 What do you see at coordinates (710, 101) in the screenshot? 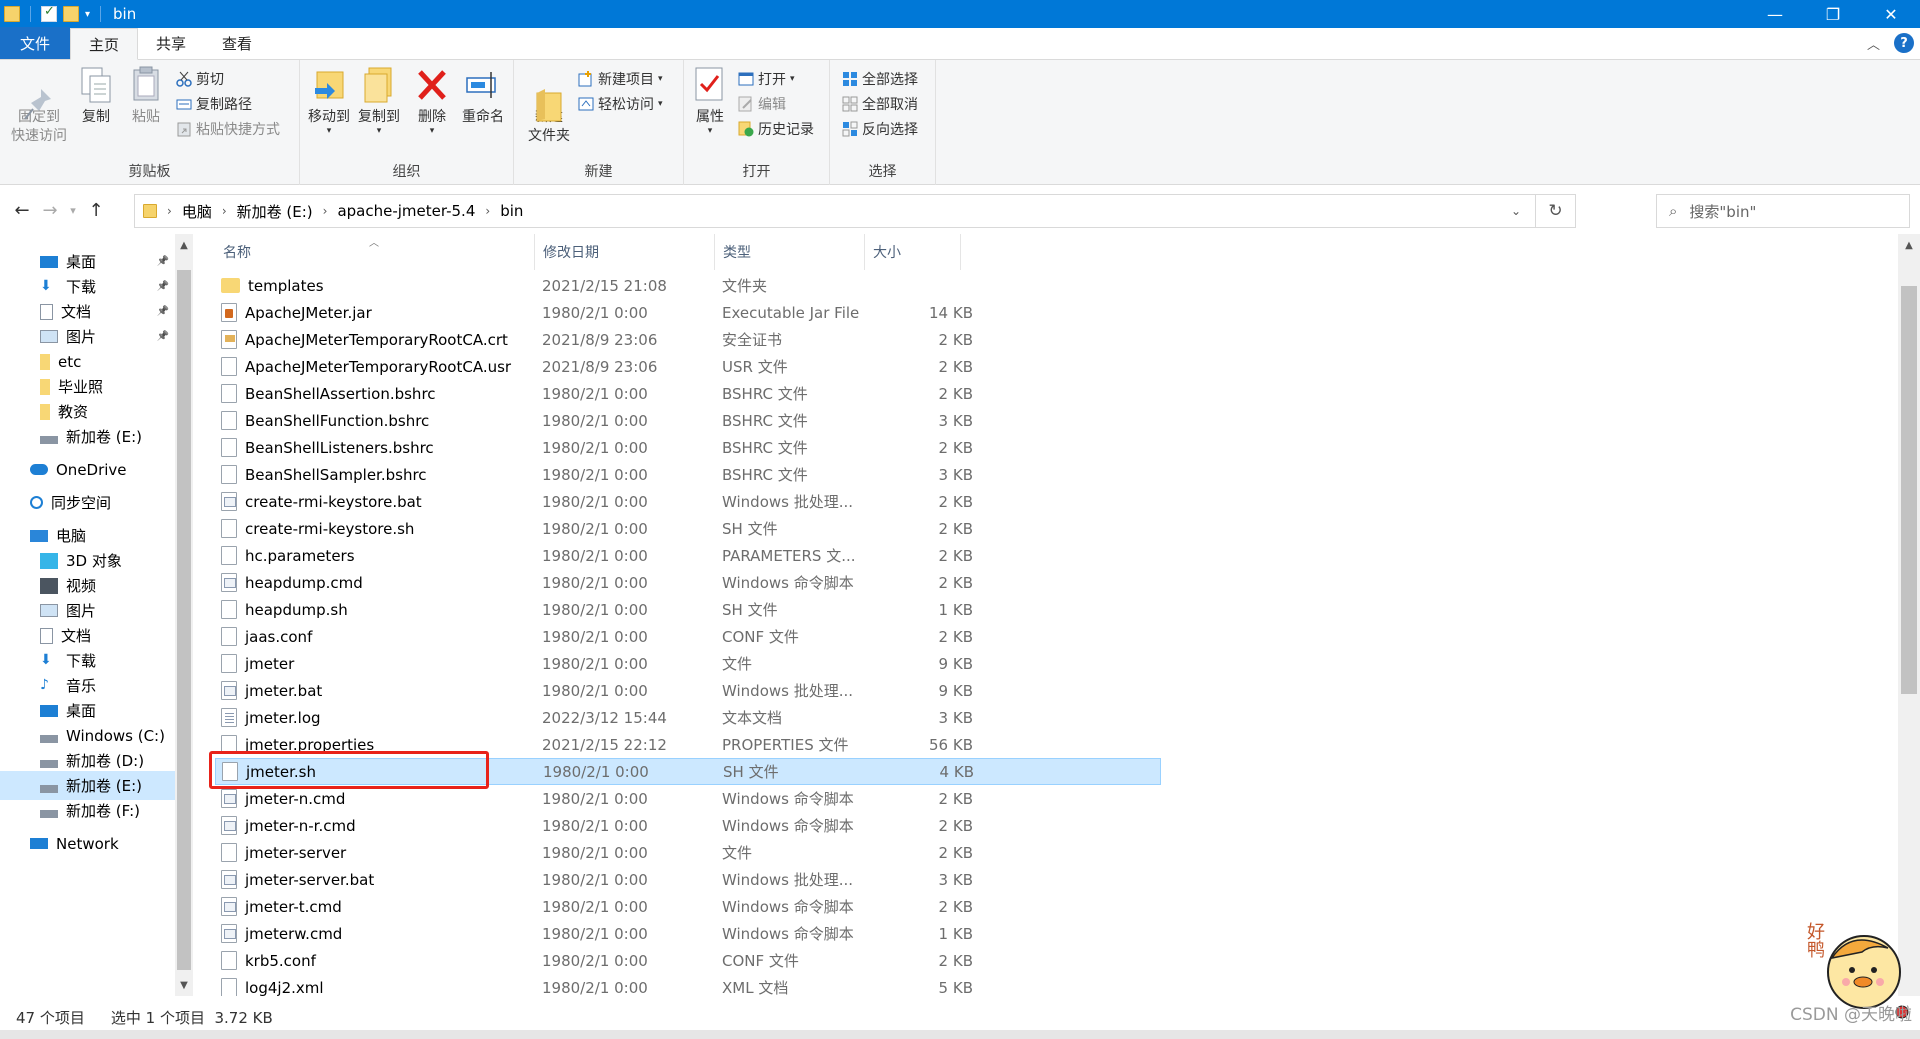
I see `properties-button: 属性 ▾` at bounding box center [710, 101].